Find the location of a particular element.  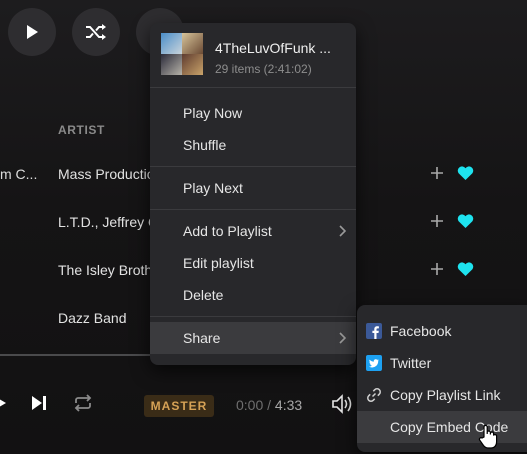

menu-item-label: Play Next is located at coordinates (213, 188).